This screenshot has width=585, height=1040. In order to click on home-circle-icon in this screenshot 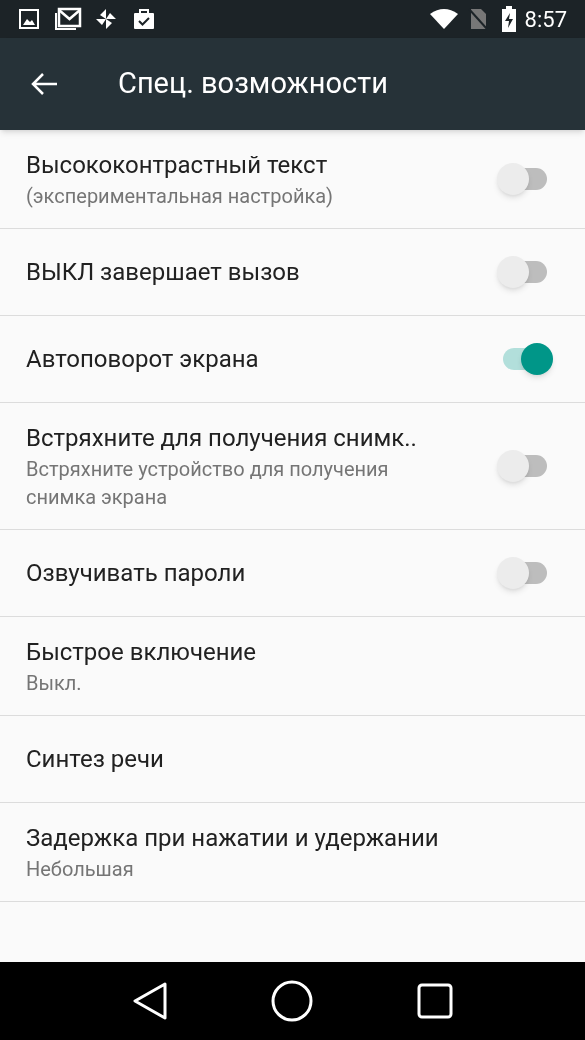, I will do `click(292, 1001)`.